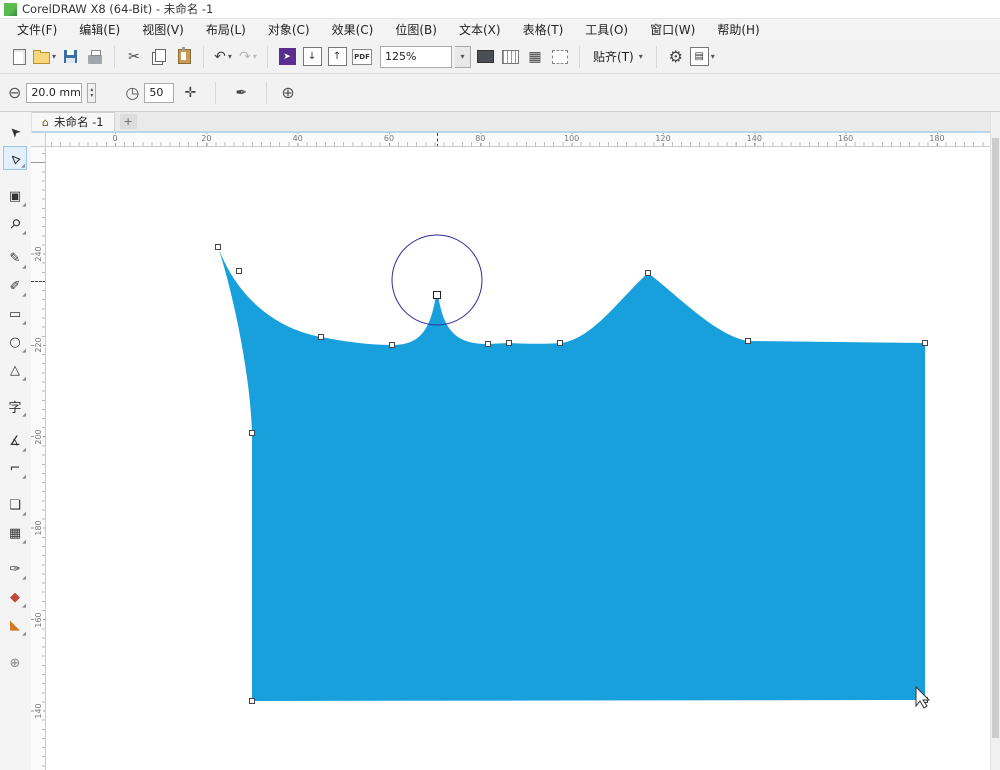 This screenshot has width=1000, height=770. Describe the element at coordinates (115, 56) in the screenshot. I see `toolbar-separator` at that location.